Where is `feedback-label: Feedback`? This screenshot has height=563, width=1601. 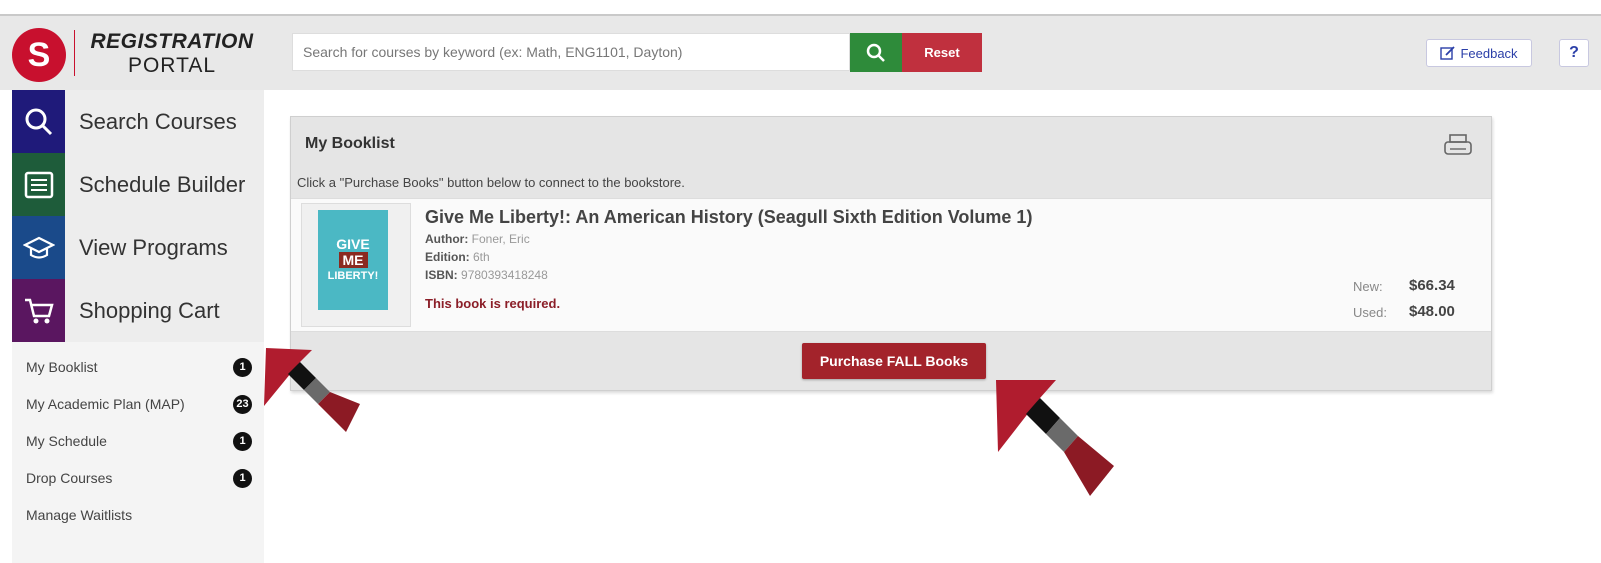 feedback-label: Feedback is located at coordinates (1489, 53).